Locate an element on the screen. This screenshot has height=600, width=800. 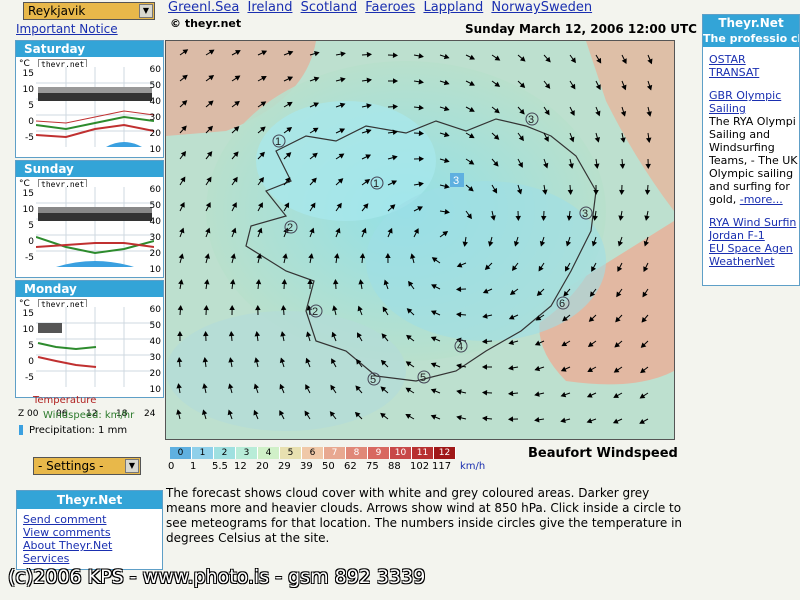
scale-level-5: 5 is located at coordinates (291, 453).